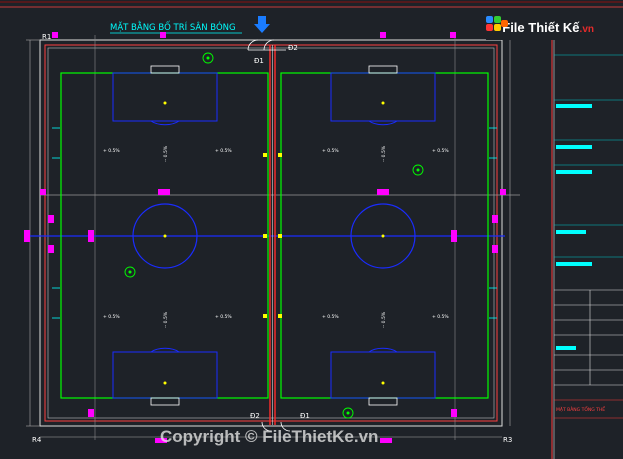  Describe the element at coordinates (507, 440) in the screenshot. I see `axis-label-r3: R3` at that location.